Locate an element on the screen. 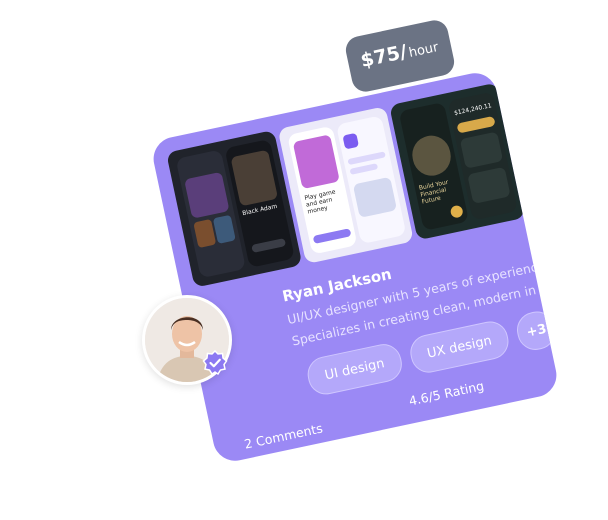 The width and height of the screenshot is (608, 520). hourly-rate-amount: $75/ is located at coordinates (383, 56).